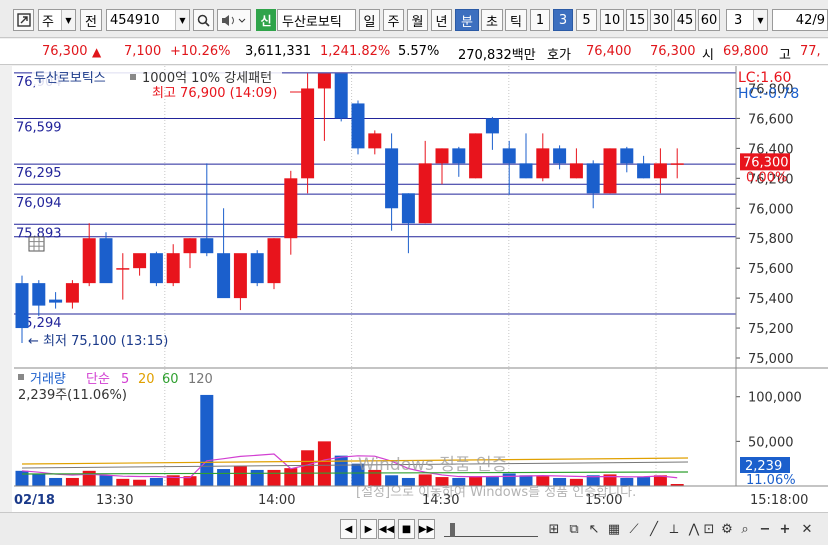  Describe the element at coordinates (348, 529) in the screenshot. I see `scroll-left-end-button: ◀` at that location.